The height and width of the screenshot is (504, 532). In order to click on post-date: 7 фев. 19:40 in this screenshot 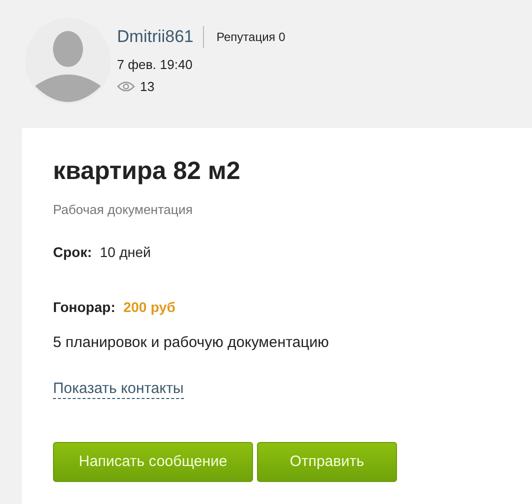, I will do `click(155, 65)`.